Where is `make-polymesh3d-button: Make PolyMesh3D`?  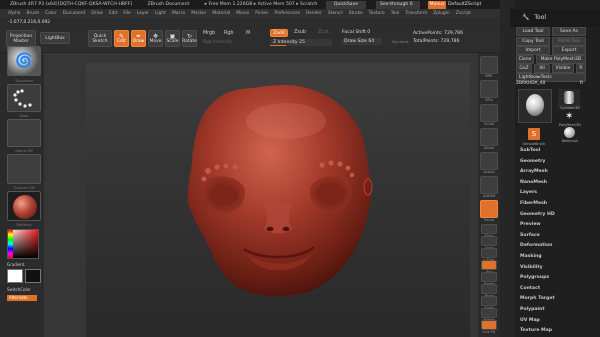 make-polymesh3d-button: Make PolyMesh3D is located at coordinates (561, 59).